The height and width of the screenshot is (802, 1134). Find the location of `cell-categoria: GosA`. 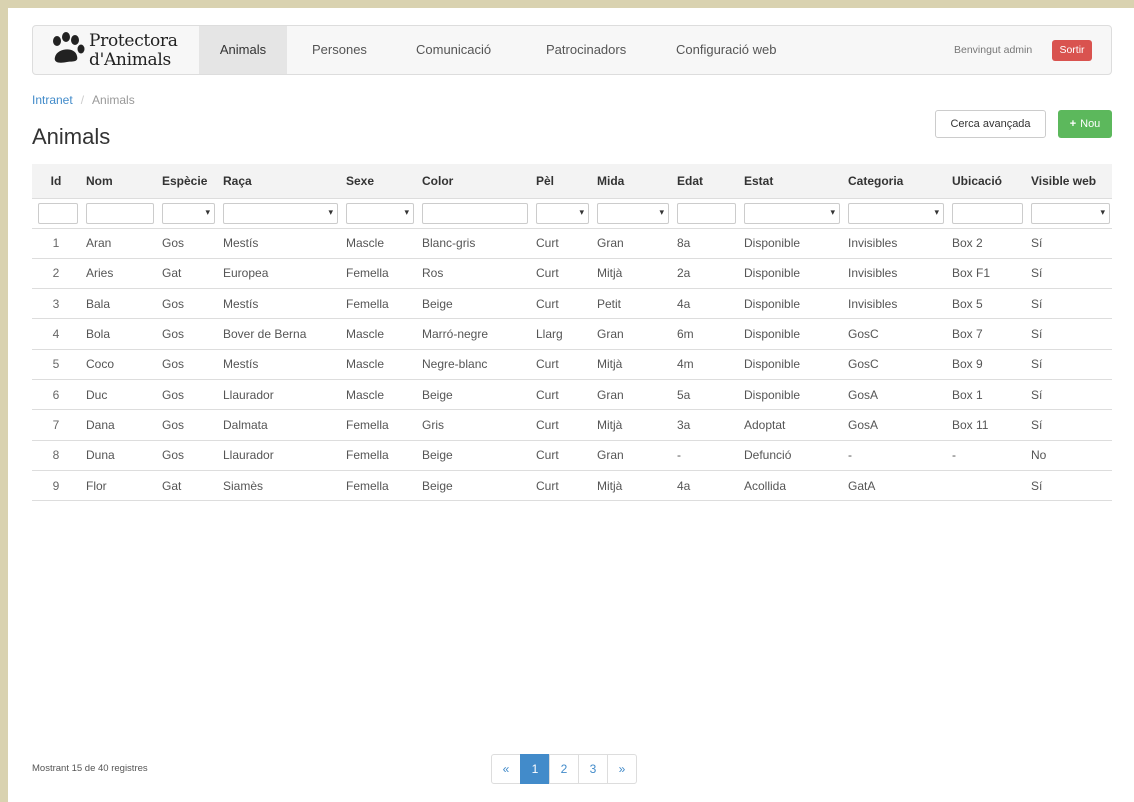

cell-categoria: GosA is located at coordinates (894, 395).